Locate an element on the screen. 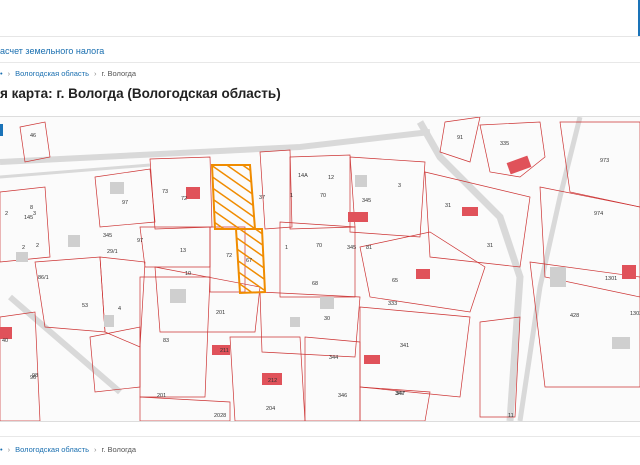  plot-number-label: 83 is located at coordinates (166, 341).